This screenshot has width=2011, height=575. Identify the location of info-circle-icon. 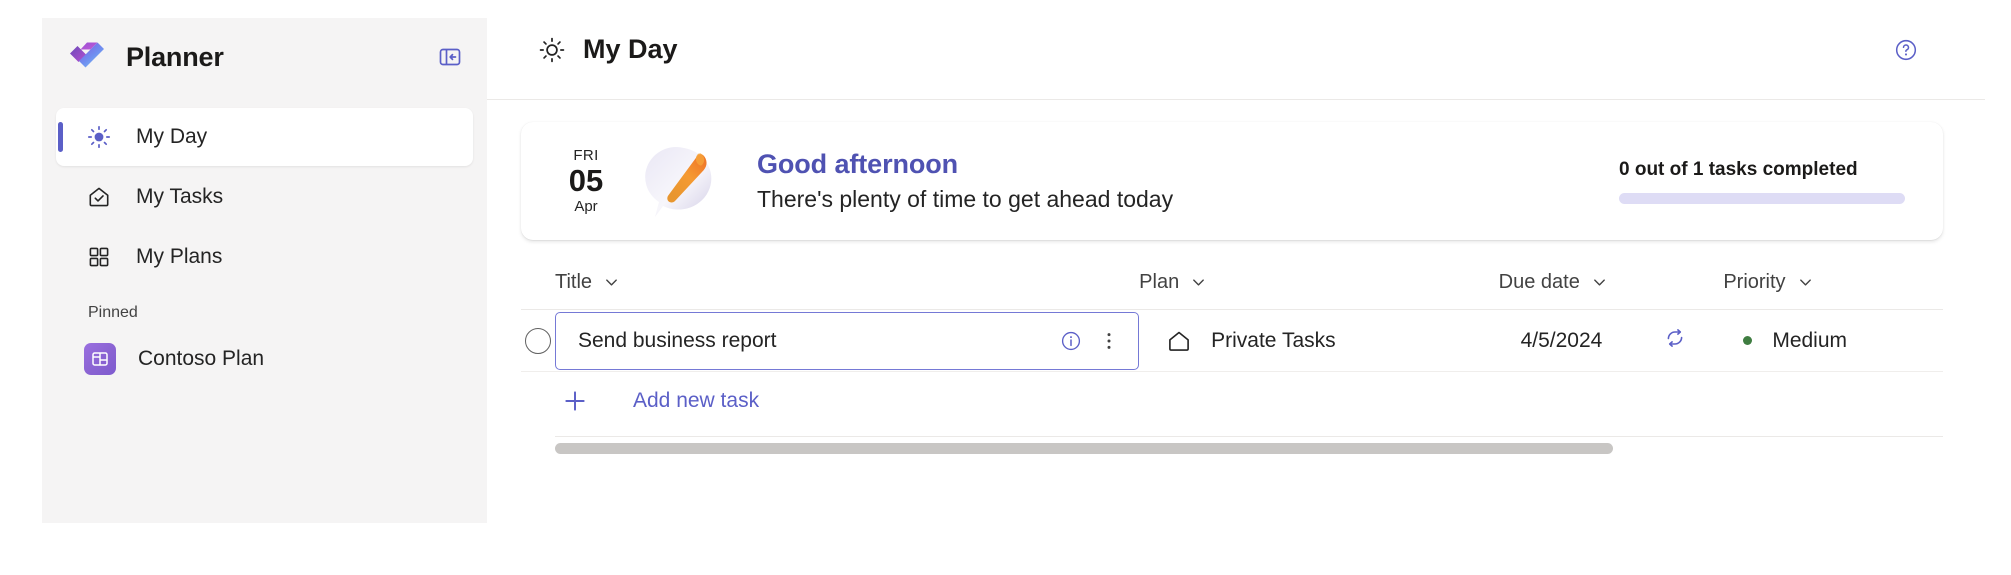
(1071, 341).